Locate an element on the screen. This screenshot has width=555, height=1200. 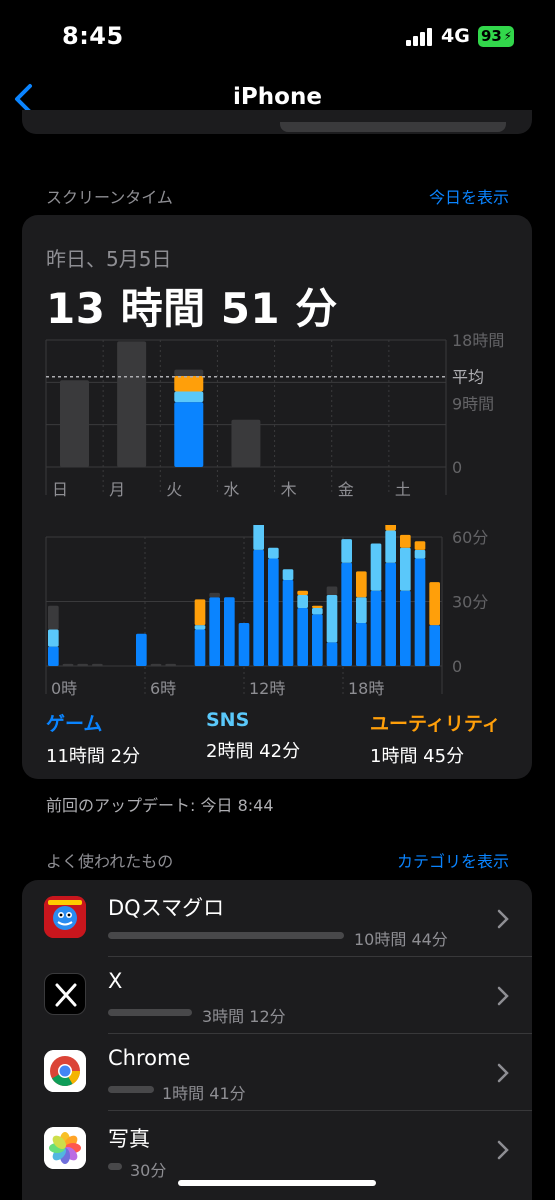
category-time: 11時間 2分 is located at coordinates (93, 756).